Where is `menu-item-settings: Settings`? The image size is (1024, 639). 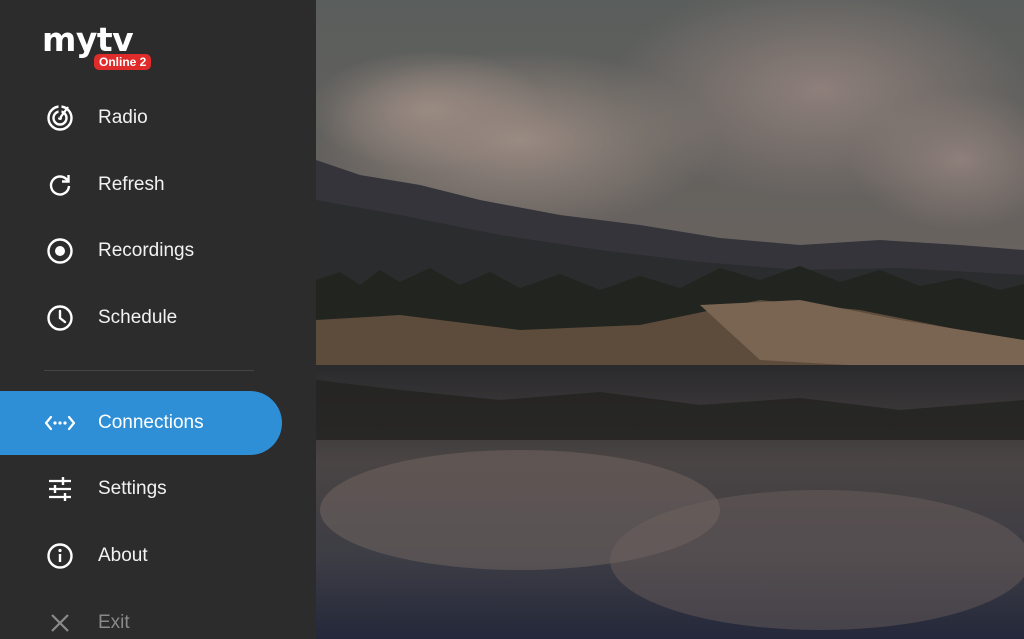
menu-item-settings: Settings is located at coordinates (141, 489).